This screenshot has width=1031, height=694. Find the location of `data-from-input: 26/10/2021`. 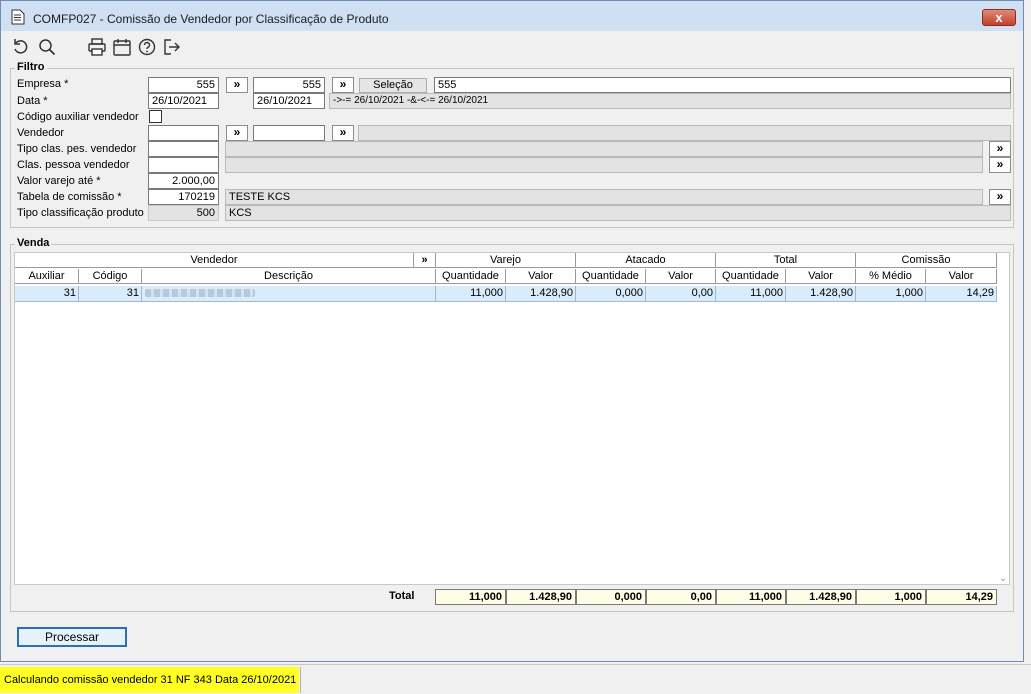

data-from-input: 26/10/2021 is located at coordinates (183, 101).